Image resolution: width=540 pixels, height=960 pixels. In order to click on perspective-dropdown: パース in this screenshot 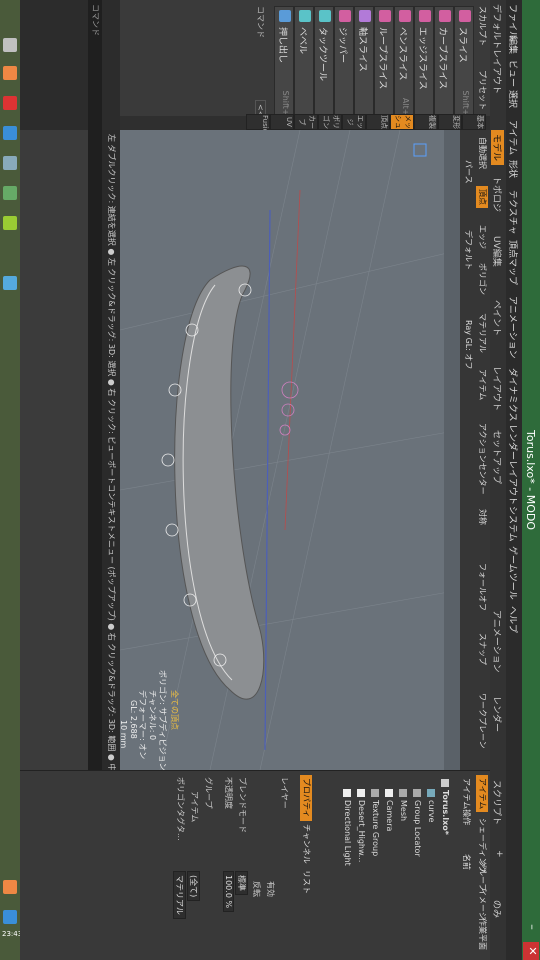, I will do `click(468, 172)`.